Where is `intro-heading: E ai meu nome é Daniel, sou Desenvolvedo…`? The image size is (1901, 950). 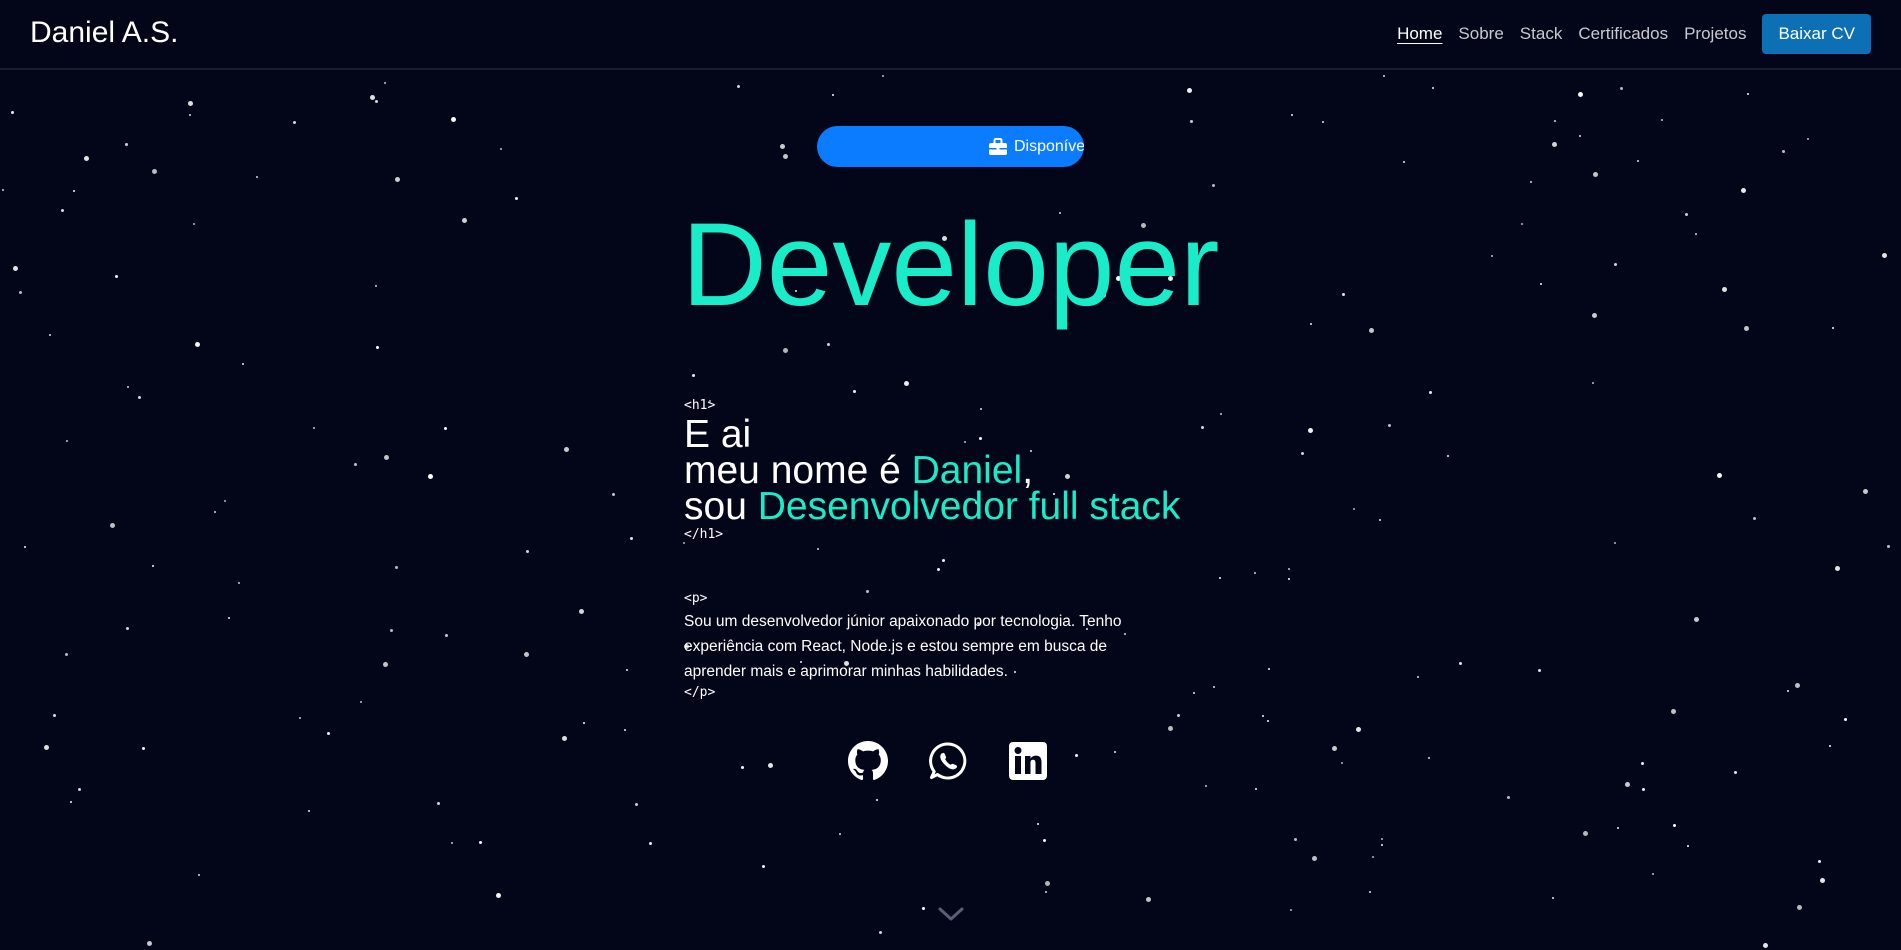
intro-heading: E ai meu nome é Daniel, sou Desenvolvedo… is located at coordinates (984, 469).